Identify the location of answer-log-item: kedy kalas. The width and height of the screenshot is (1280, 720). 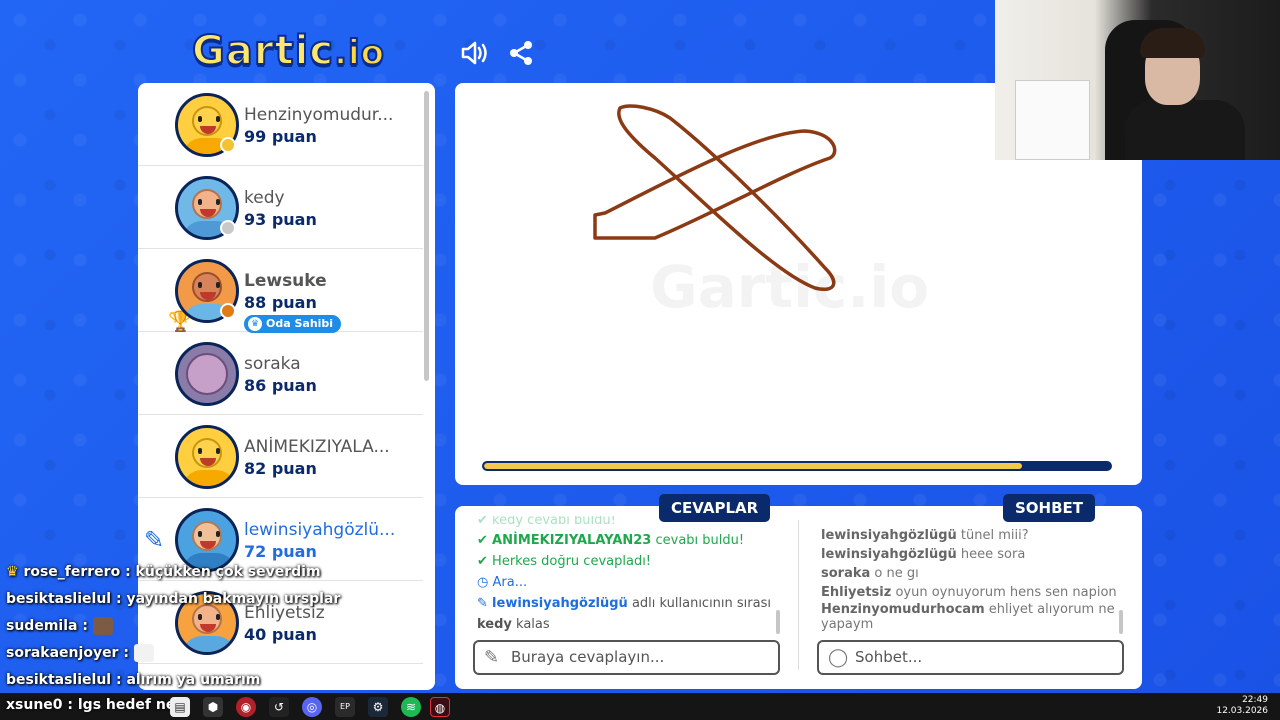
(513, 624).